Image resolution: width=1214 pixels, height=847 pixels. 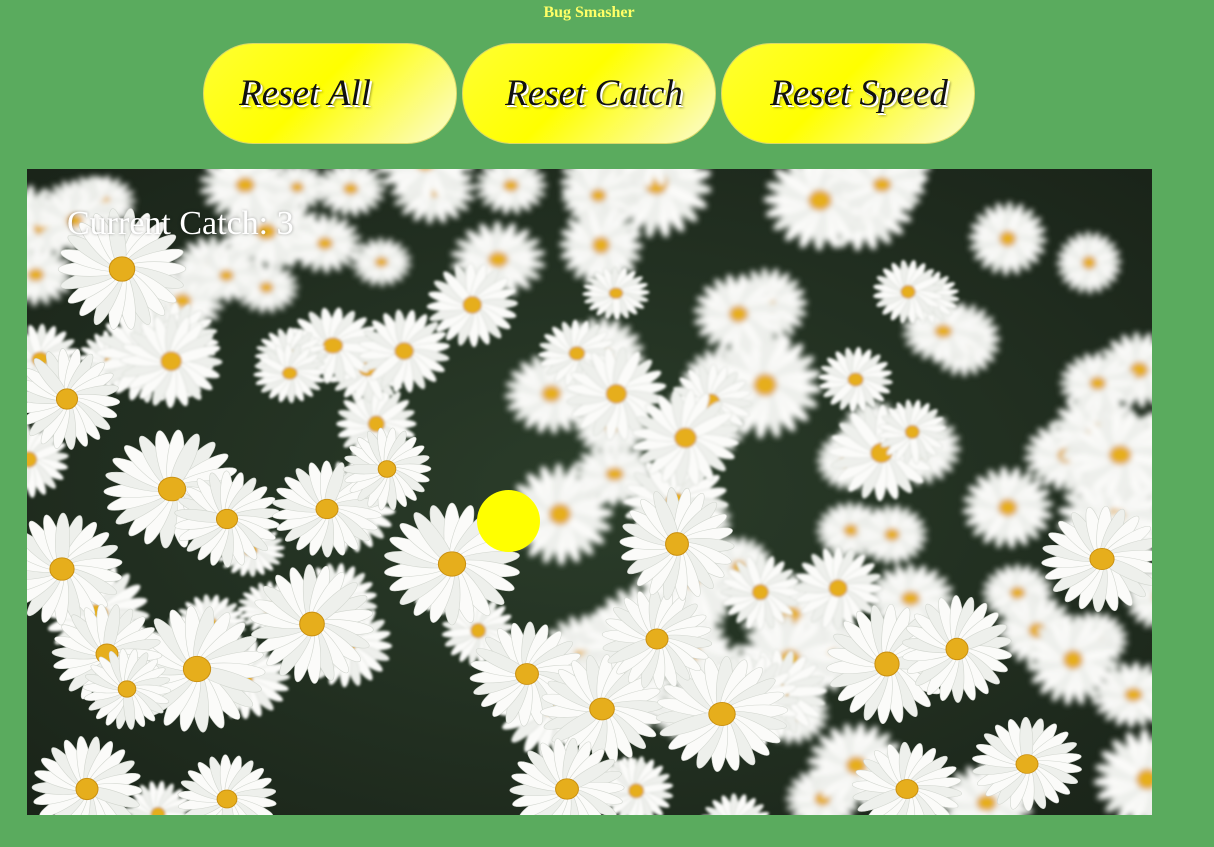 I want to click on page-title: Bug Smasher, so click(x=589, y=12).